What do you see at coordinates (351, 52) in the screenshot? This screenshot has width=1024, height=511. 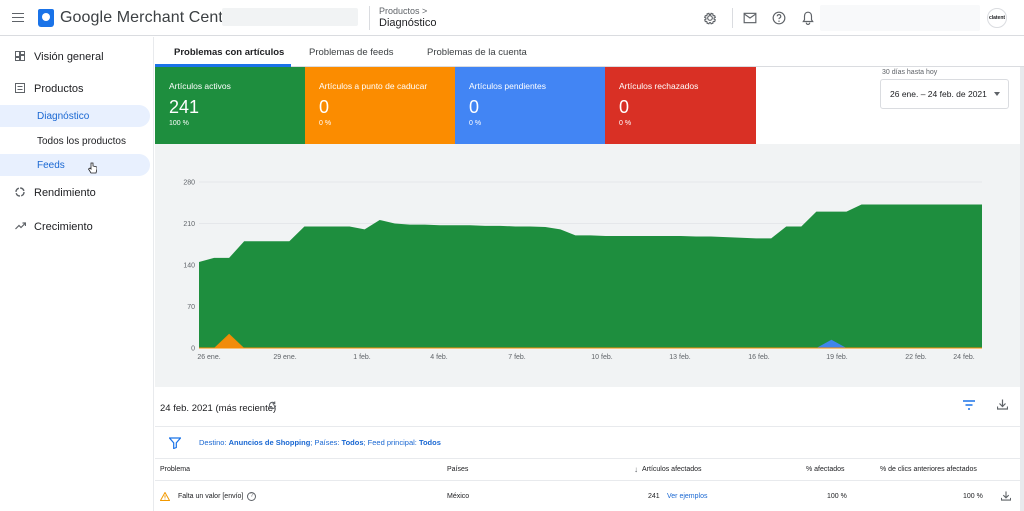 I see `tab-feed-issues: Problemas de feeds` at bounding box center [351, 52].